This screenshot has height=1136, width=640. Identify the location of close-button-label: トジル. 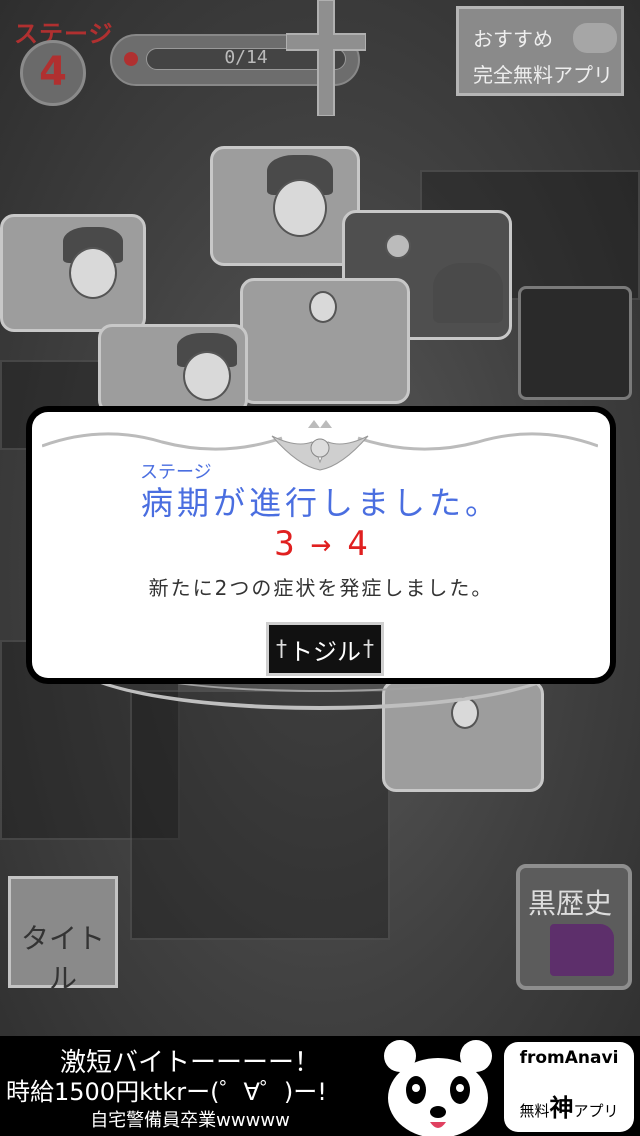
(325, 651).